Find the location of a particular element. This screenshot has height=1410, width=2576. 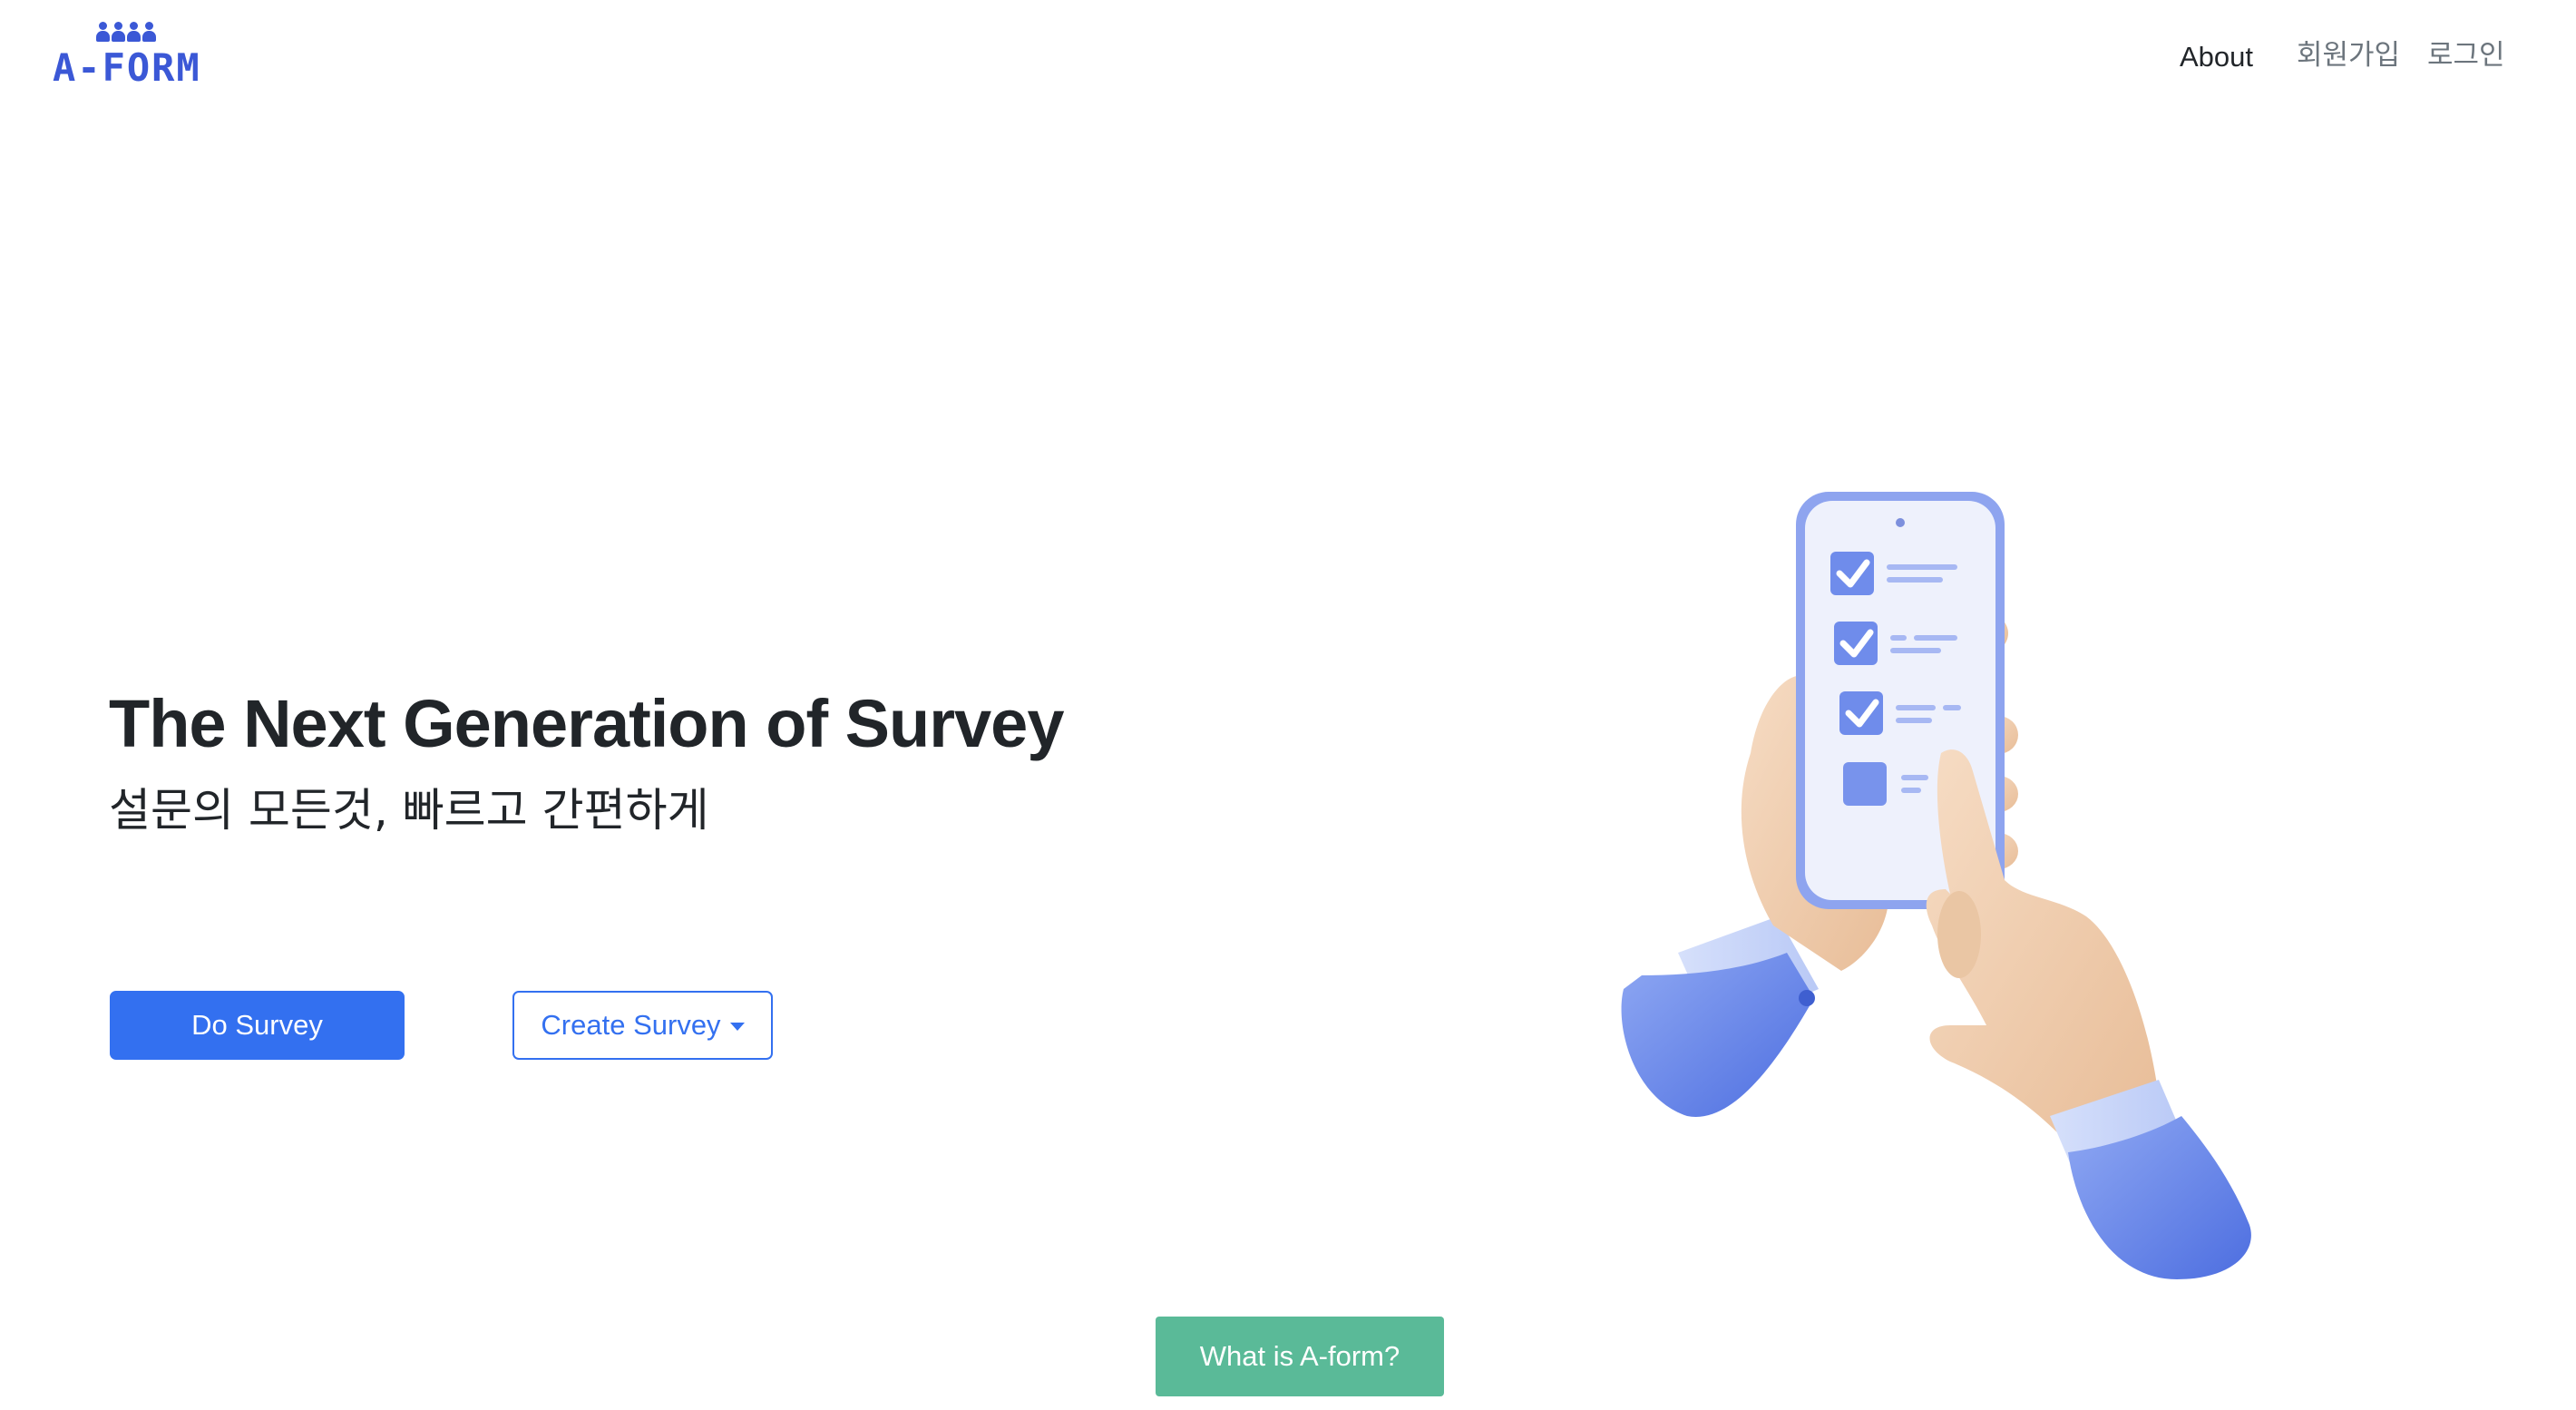

what-is-aform-label: What is A-form? is located at coordinates (1299, 1356).